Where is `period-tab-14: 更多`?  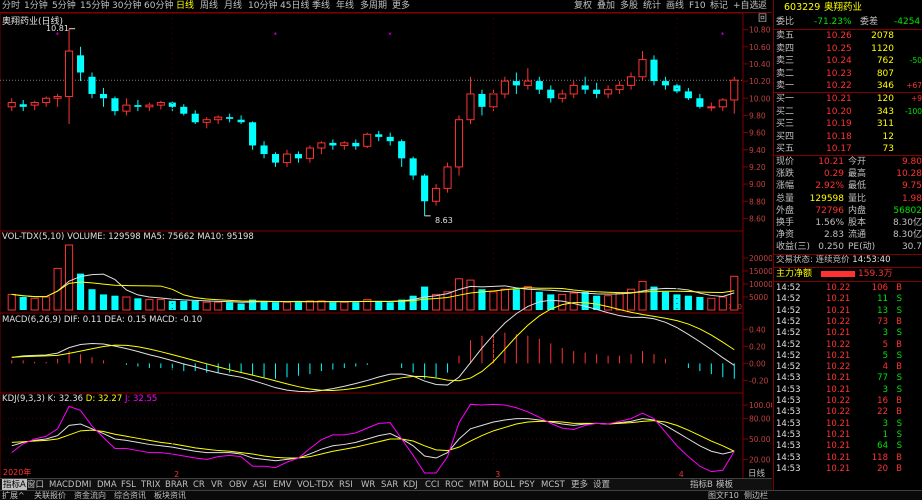
period-tab-14: 更多 is located at coordinates (401, 6).